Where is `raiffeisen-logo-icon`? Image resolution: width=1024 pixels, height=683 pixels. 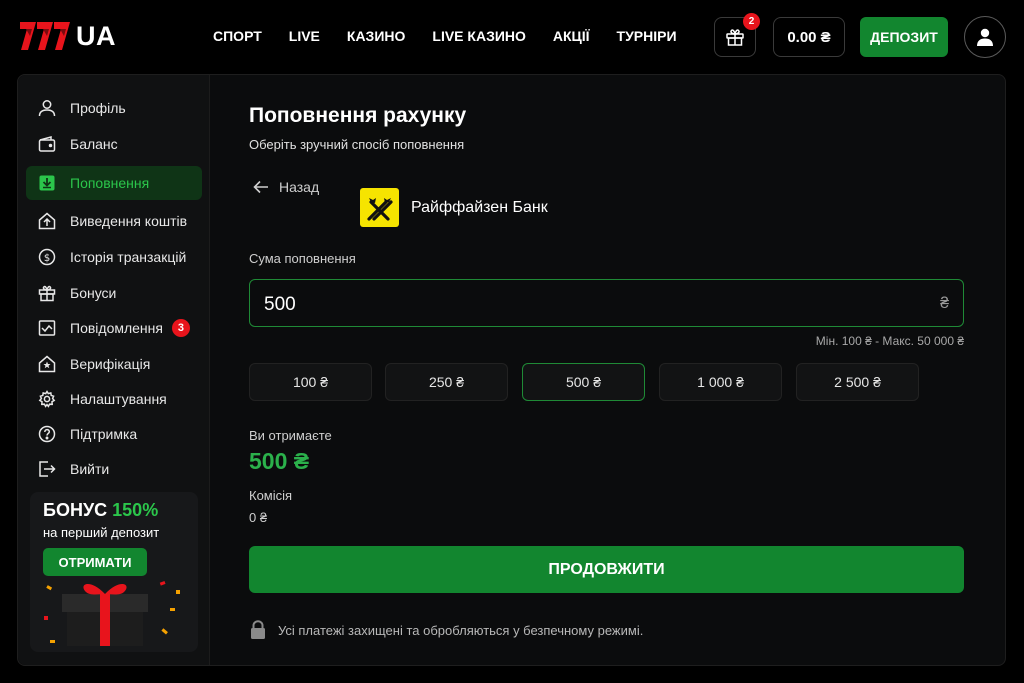
raiffeisen-logo-icon is located at coordinates (379, 207).